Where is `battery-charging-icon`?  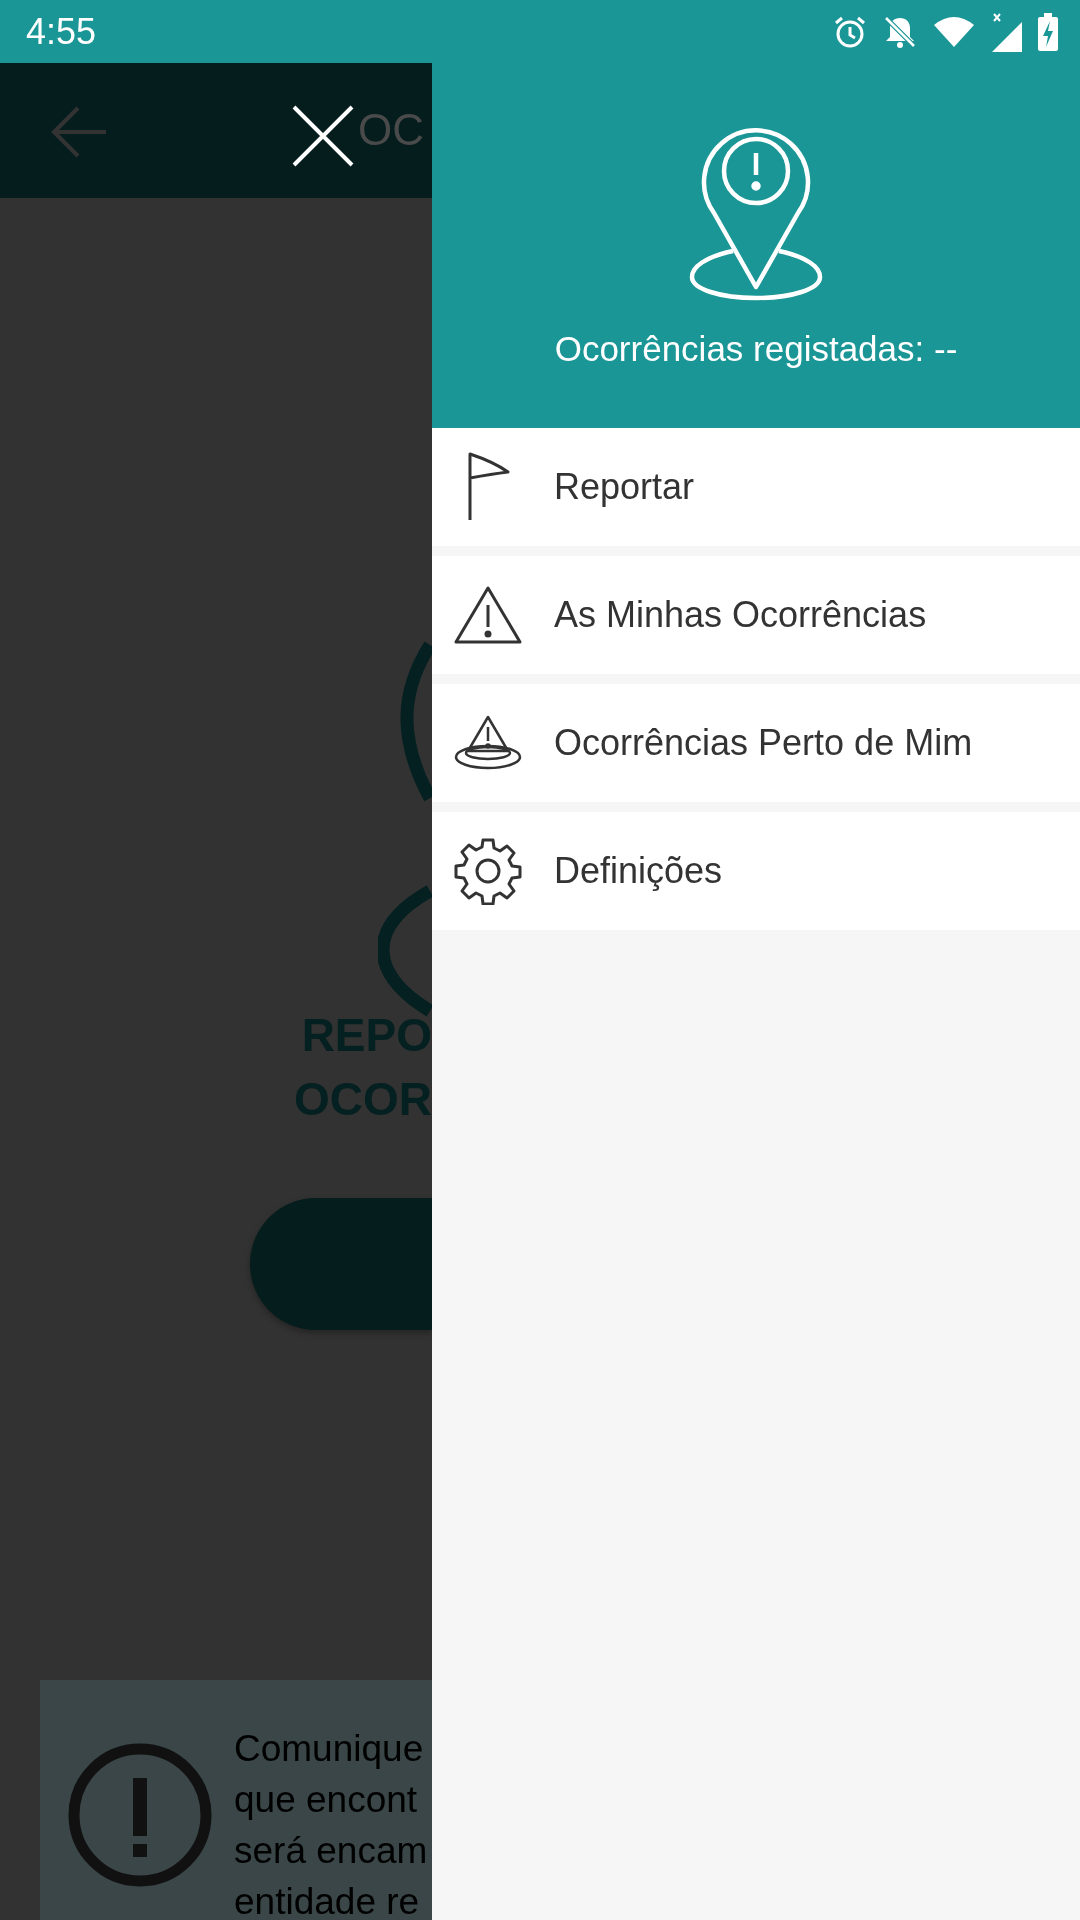
battery-charging-icon is located at coordinates (1048, 31).